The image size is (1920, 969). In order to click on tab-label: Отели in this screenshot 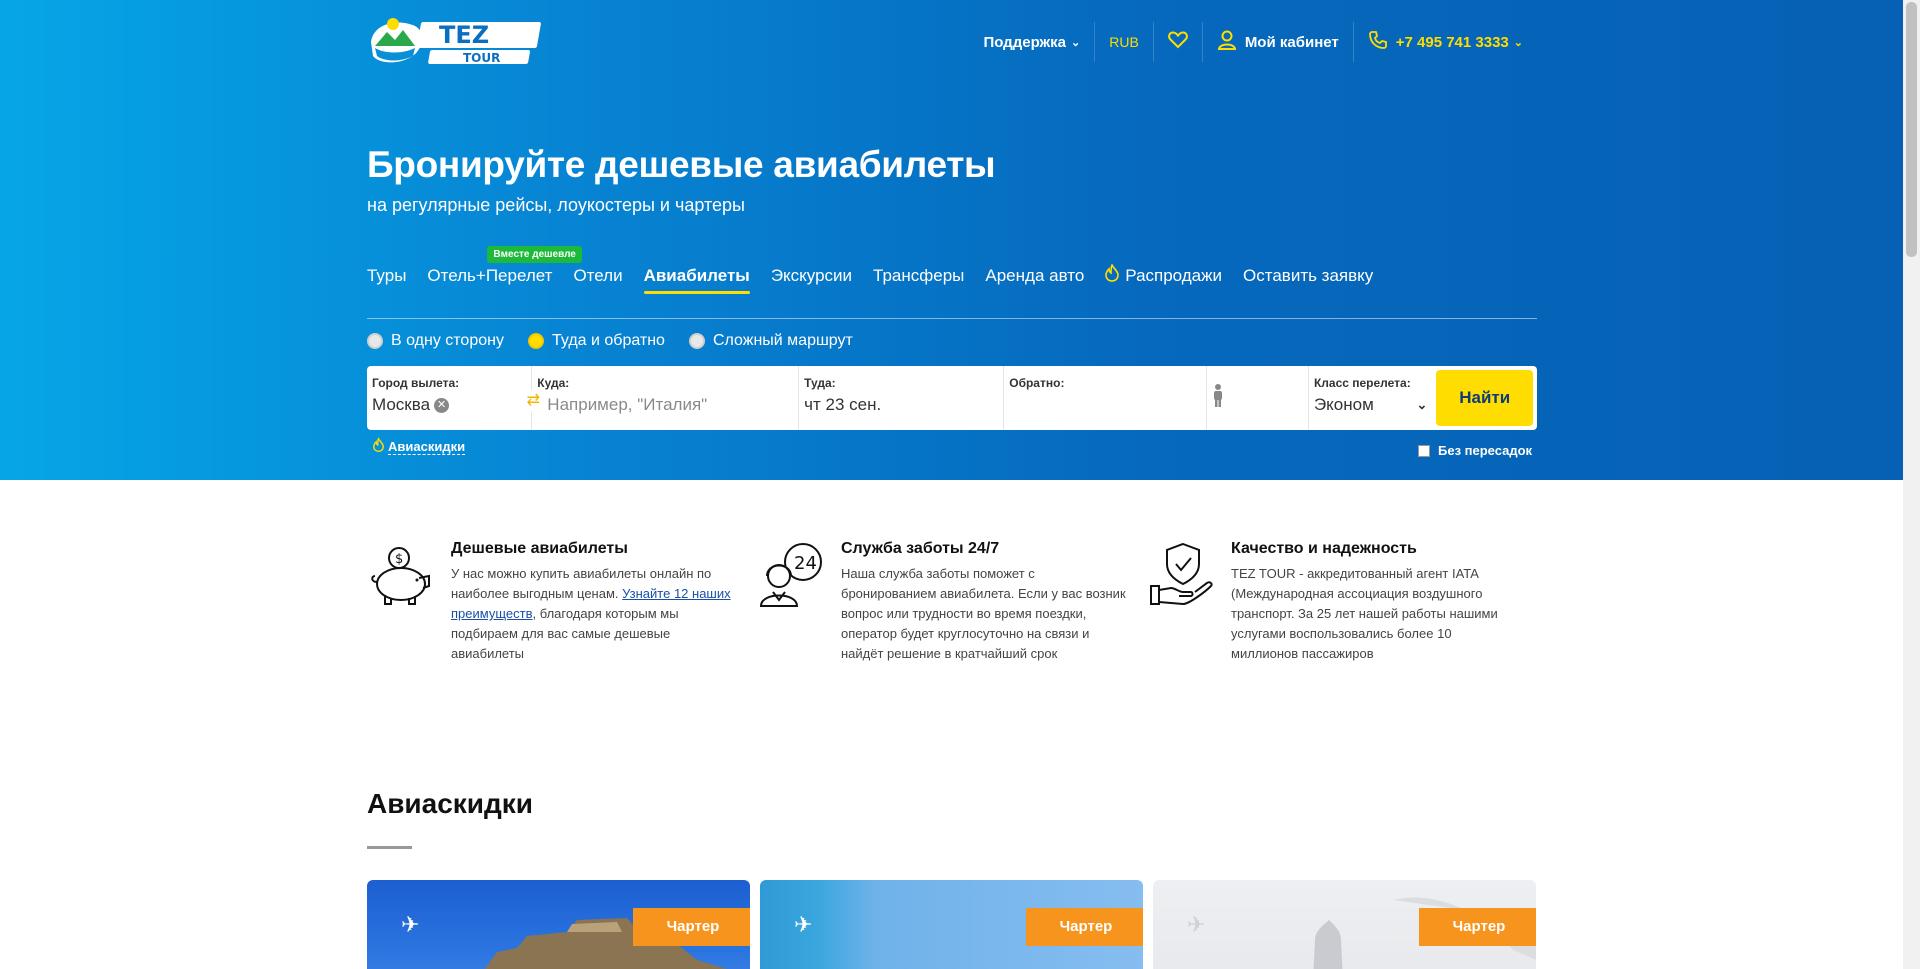, I will do `click(598, 275)`.